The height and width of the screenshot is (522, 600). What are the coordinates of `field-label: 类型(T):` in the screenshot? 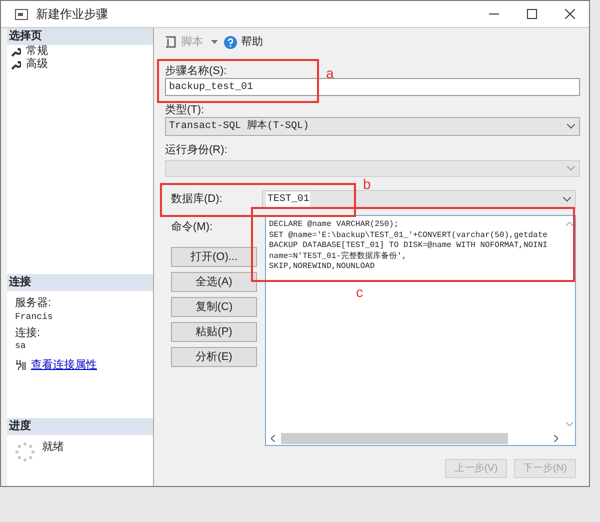 It's located at (185, 110).